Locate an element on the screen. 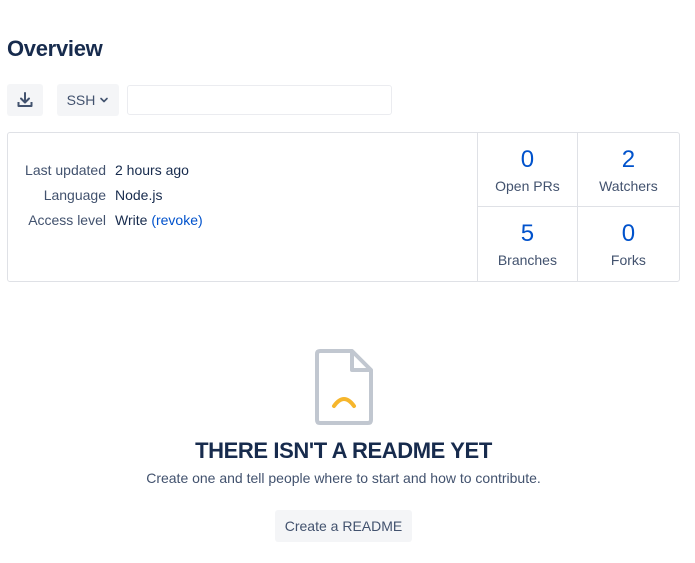 Image resolution: width=695 pixels, height=563 pixels. download-button is located at coordinates (25, 100).